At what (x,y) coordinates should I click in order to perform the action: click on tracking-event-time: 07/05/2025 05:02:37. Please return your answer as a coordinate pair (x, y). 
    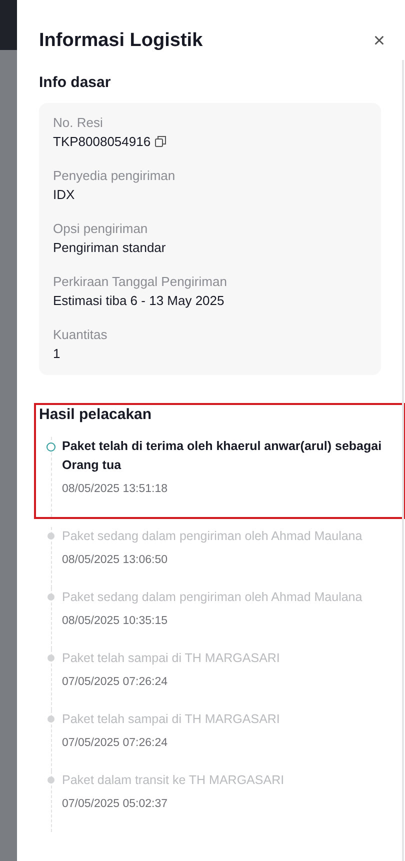
    Looking at the image, I should click on (115, 804).